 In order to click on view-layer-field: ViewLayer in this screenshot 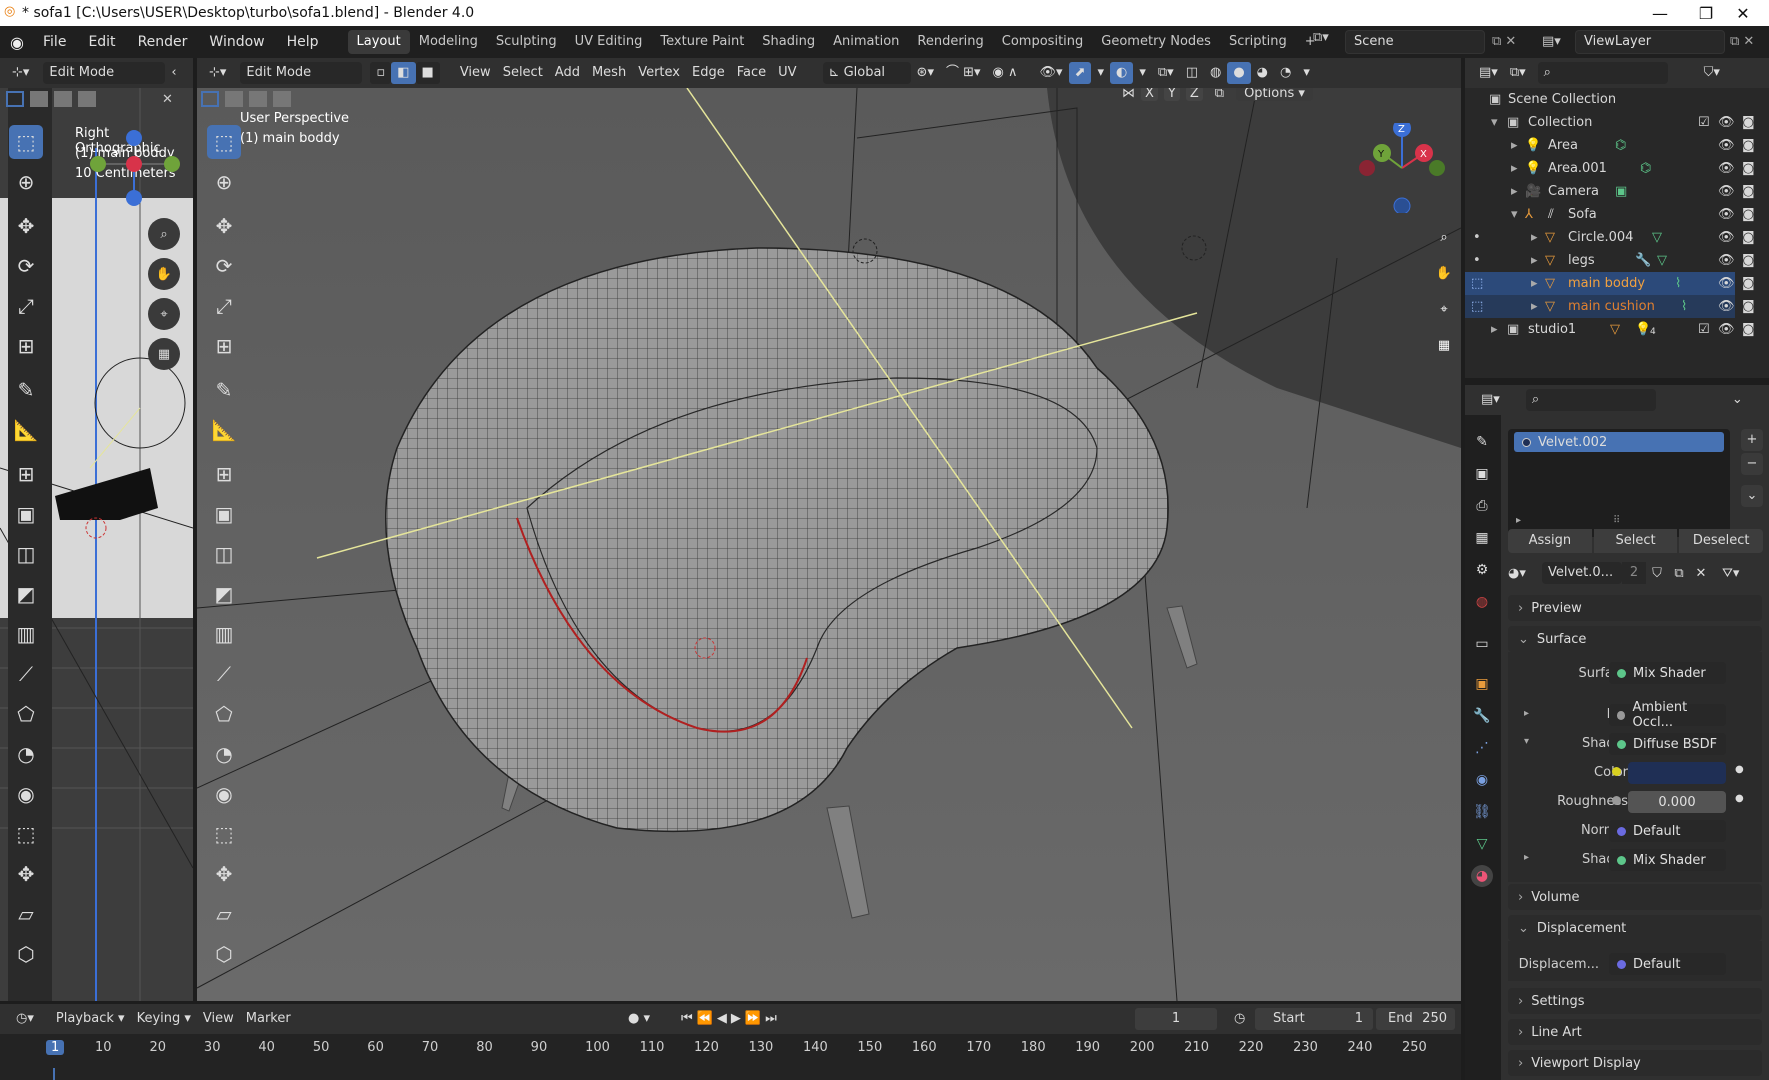, I will do `click(1650, 42)`.